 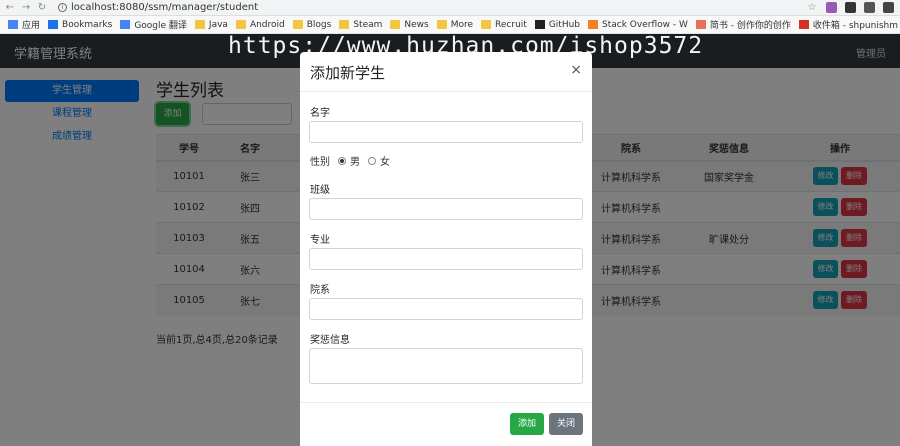 I want to click on bookmark-label: Java, so click(x=218, y=24).